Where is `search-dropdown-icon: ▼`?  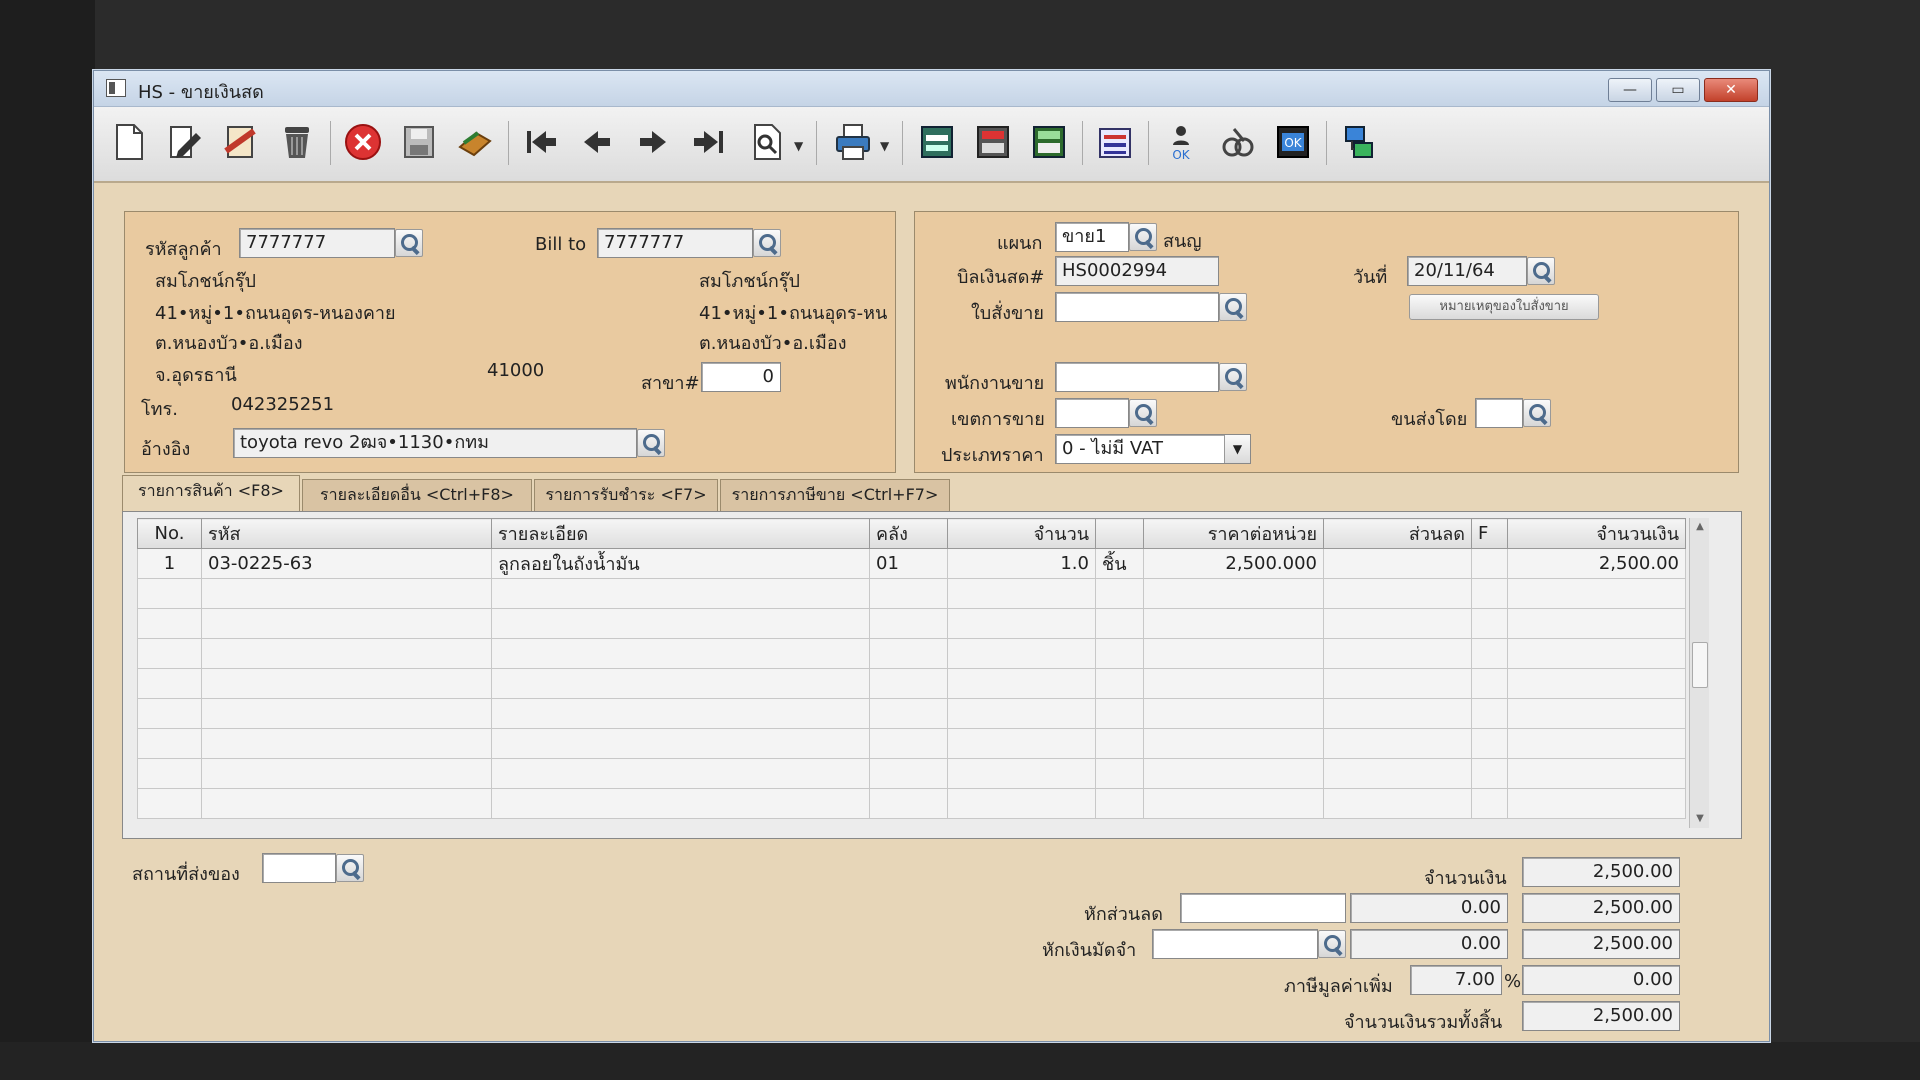 search-dropdown-icon: ▼ is located at coordinates (798, 146).